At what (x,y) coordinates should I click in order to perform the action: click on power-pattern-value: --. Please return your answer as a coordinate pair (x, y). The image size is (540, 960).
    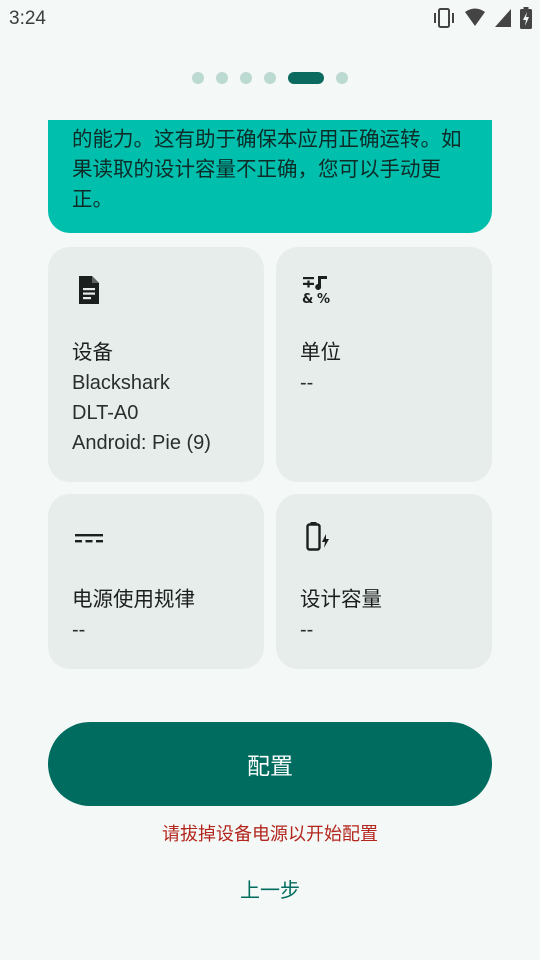
    Looking at the image, I should click on (79, 630).